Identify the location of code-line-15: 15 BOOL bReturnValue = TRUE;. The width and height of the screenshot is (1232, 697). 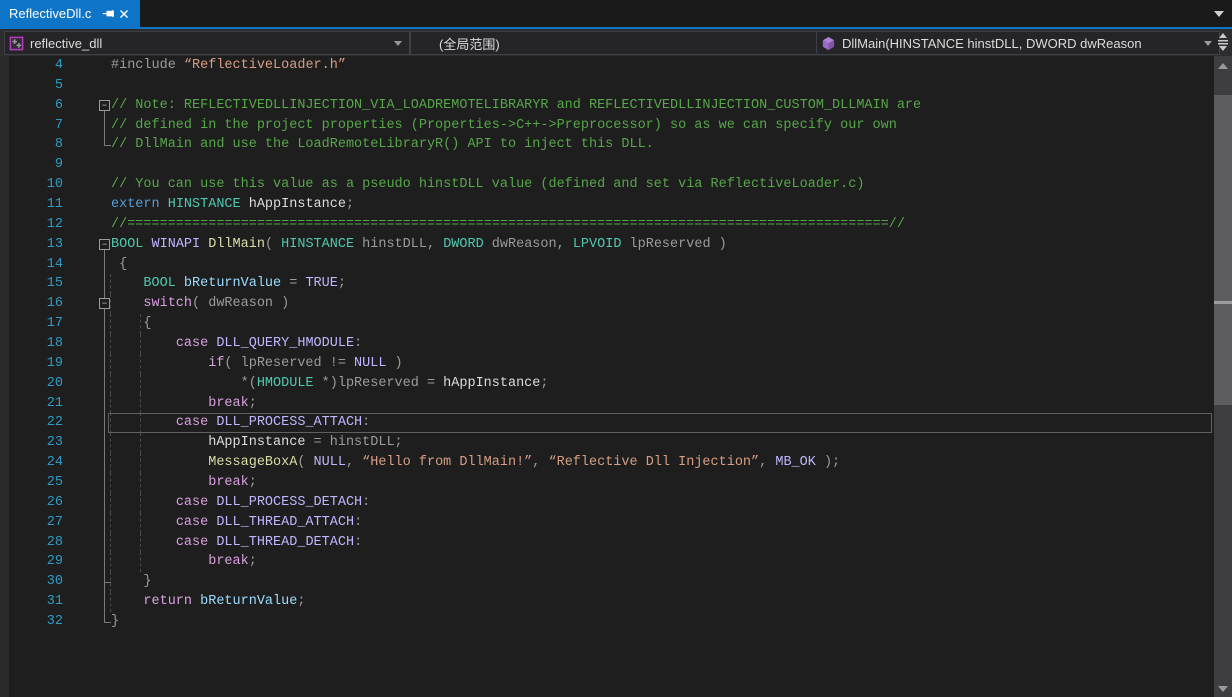
(607, 284).